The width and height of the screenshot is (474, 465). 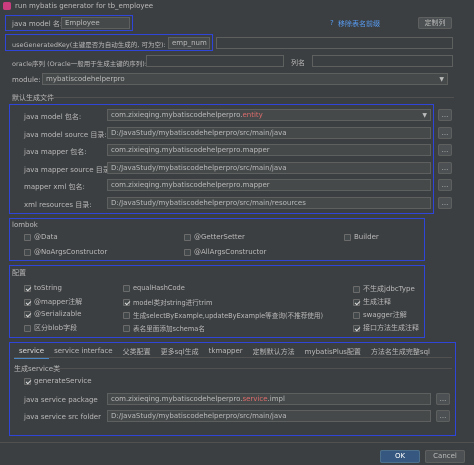 What do you see at coordinates (177, 115) in the screenshot?
I see `file-row-value: com.zixieqing.mybatiscodehelperpro.` at bounding box center [177, 115].